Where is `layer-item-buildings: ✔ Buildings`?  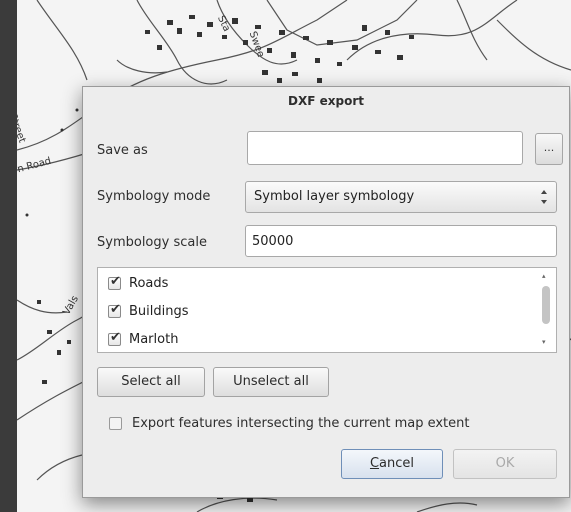 layer-item-buildings: ✔ Buildings is located at coordinates (148, 312).